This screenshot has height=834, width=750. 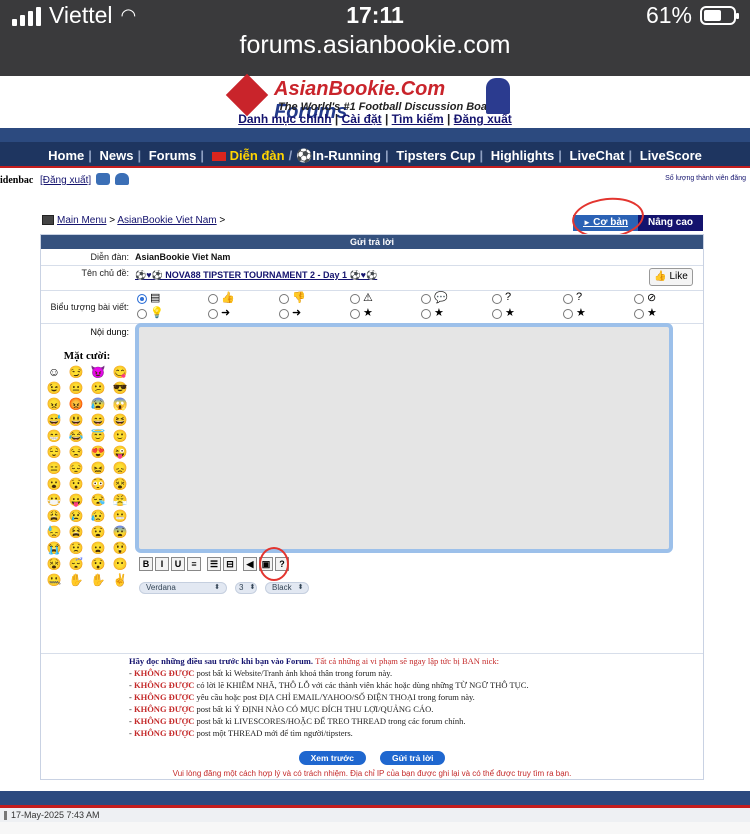 What do you see at coordinates (120, 532) in the screenshot?
I see `smiley-icon: 😨` at bounding box center [120, 532].